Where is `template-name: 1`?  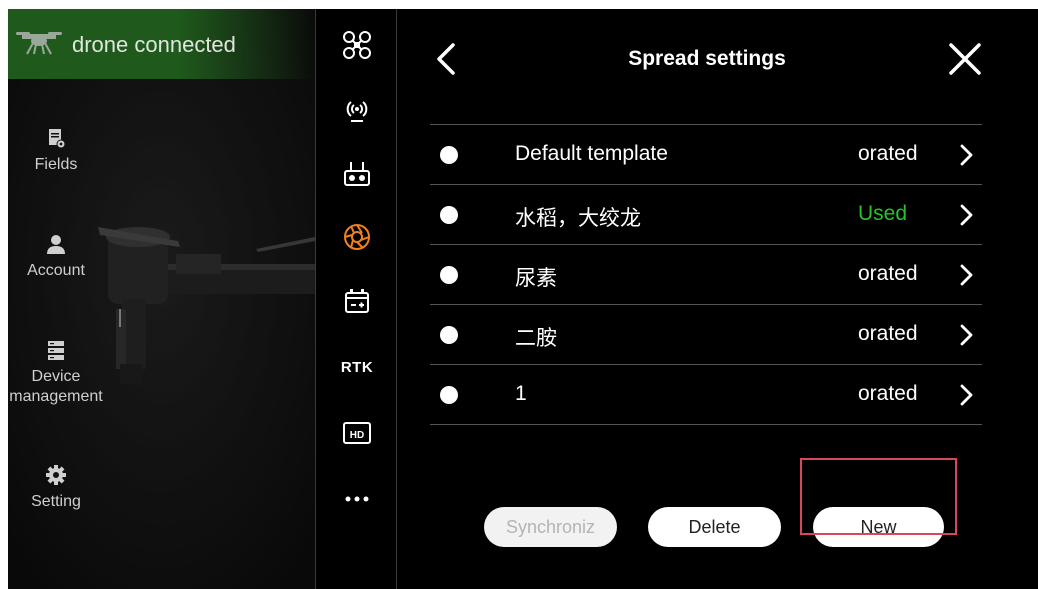
template-name: 1 is located at coordinates (521, 393).